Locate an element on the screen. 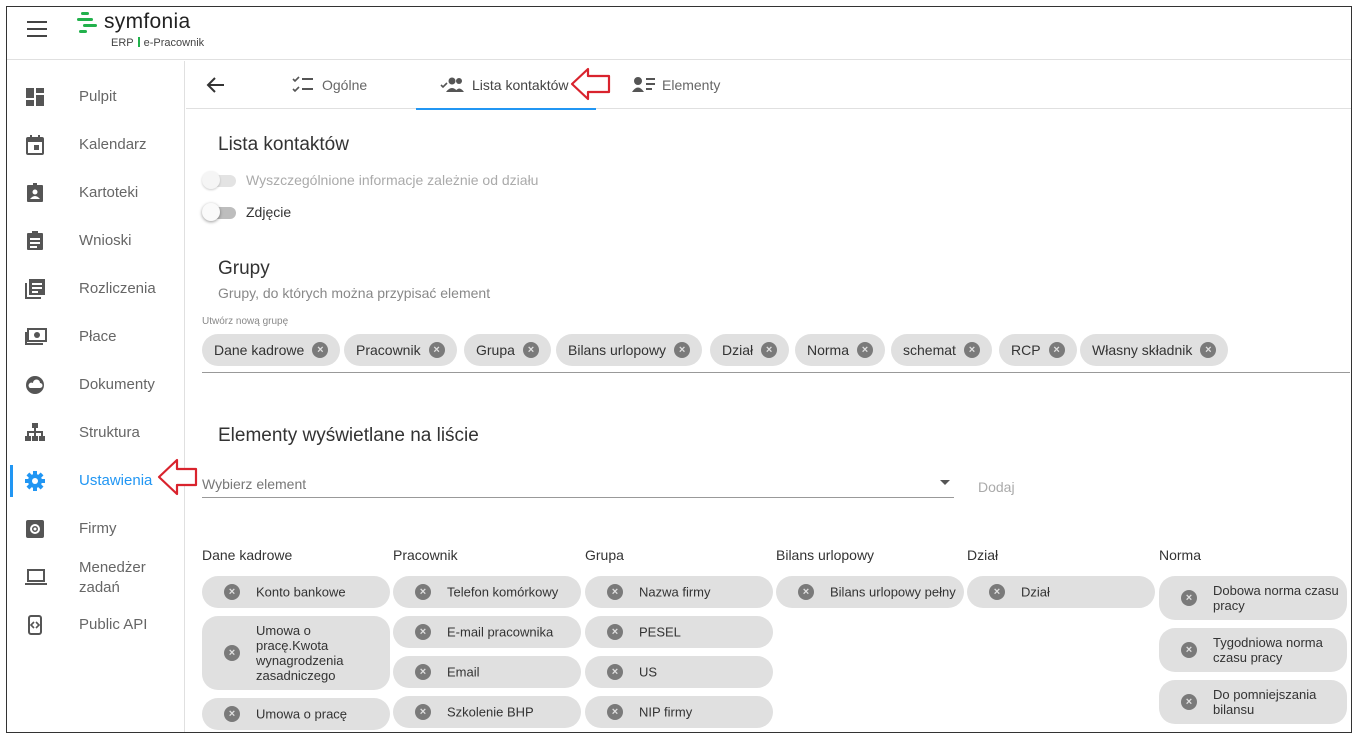  sitemap-icon is located at coordinates (35, 432).